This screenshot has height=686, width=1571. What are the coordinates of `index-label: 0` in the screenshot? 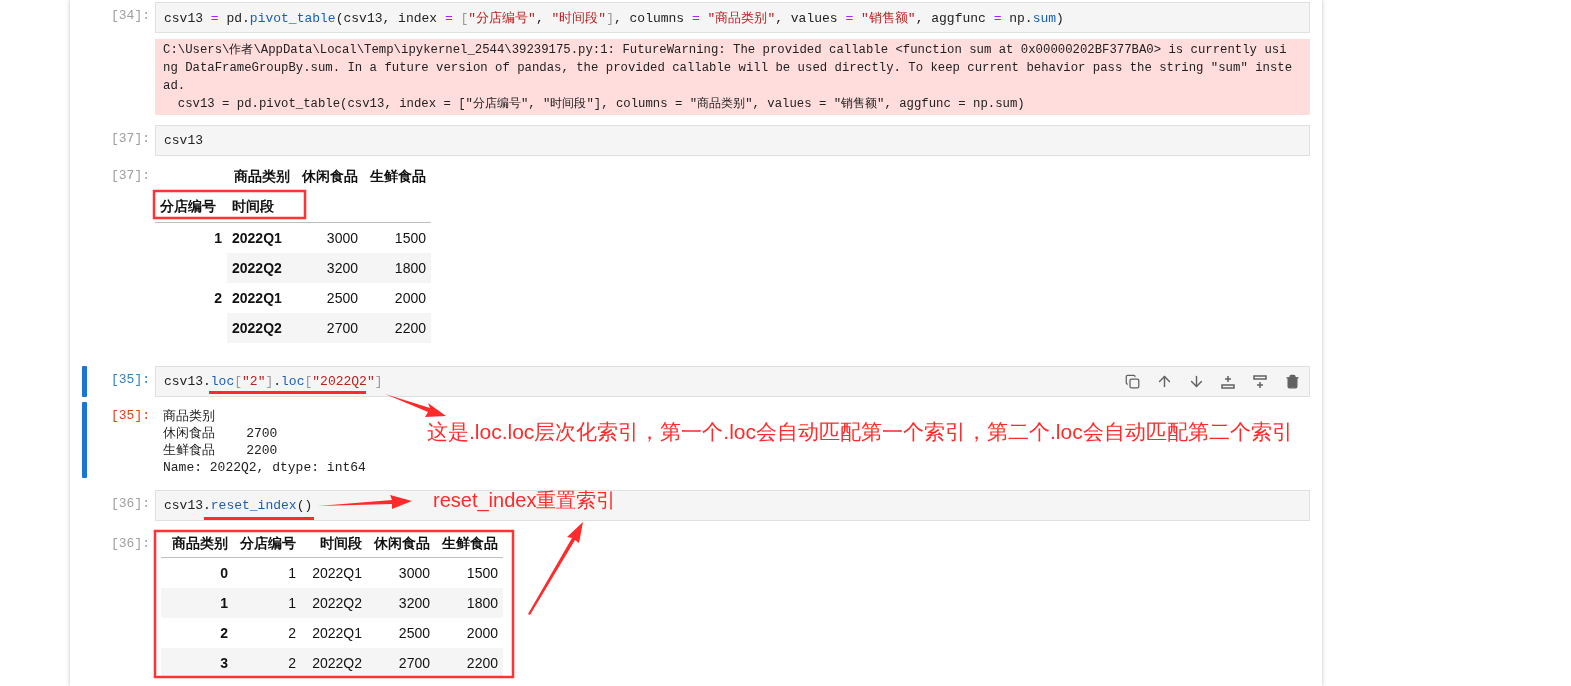 It's located at (197, 572).